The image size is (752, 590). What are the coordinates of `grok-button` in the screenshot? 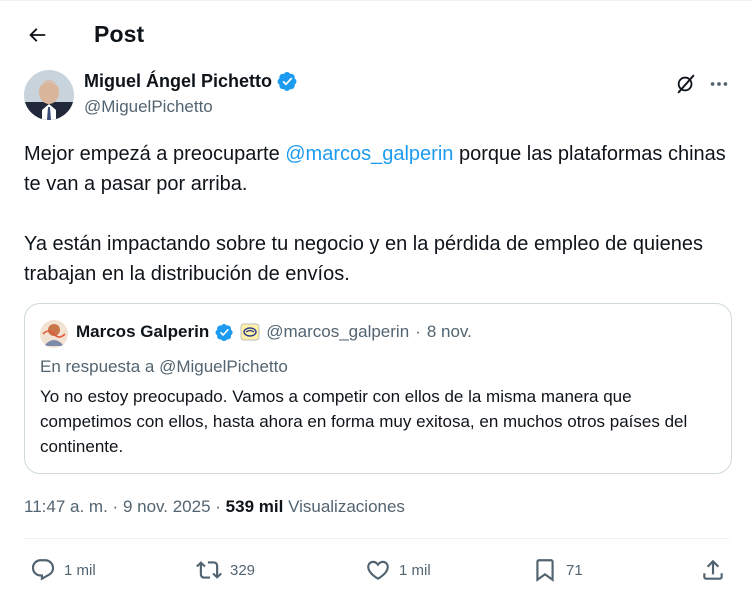 It's located at (686, 84).